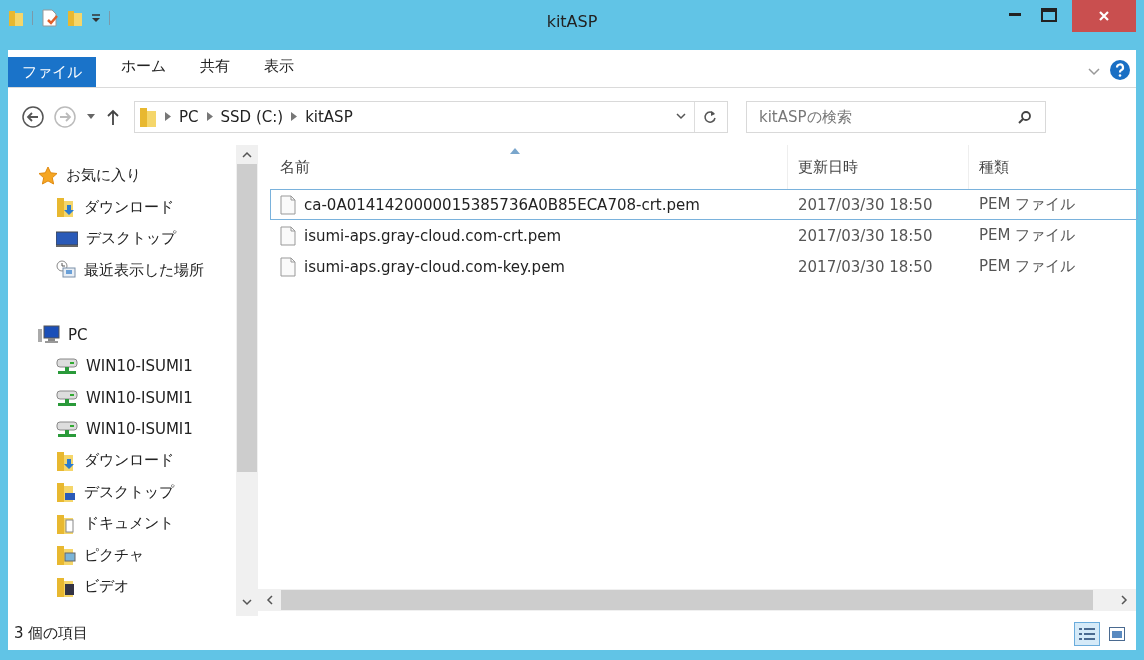 The width and height of the screenshot is (1144, 660). Describe the element at coordinates (52, 72) in the screenshot. I see `ribbon-tab: ファイル` at that location.